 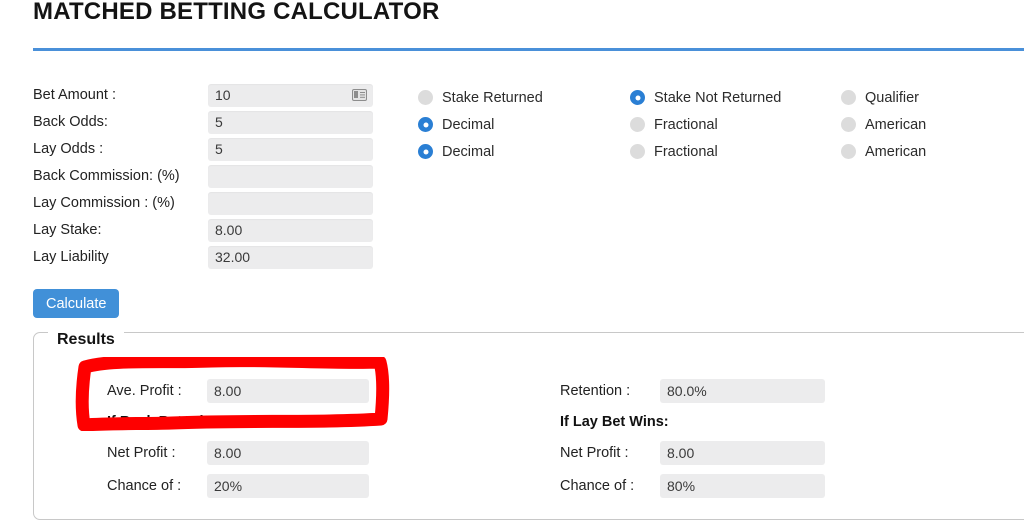 What do you see at coordinates (223, 95) in the screenshot?
I see `form-field-value: 10` at bounding box center [223, 95].